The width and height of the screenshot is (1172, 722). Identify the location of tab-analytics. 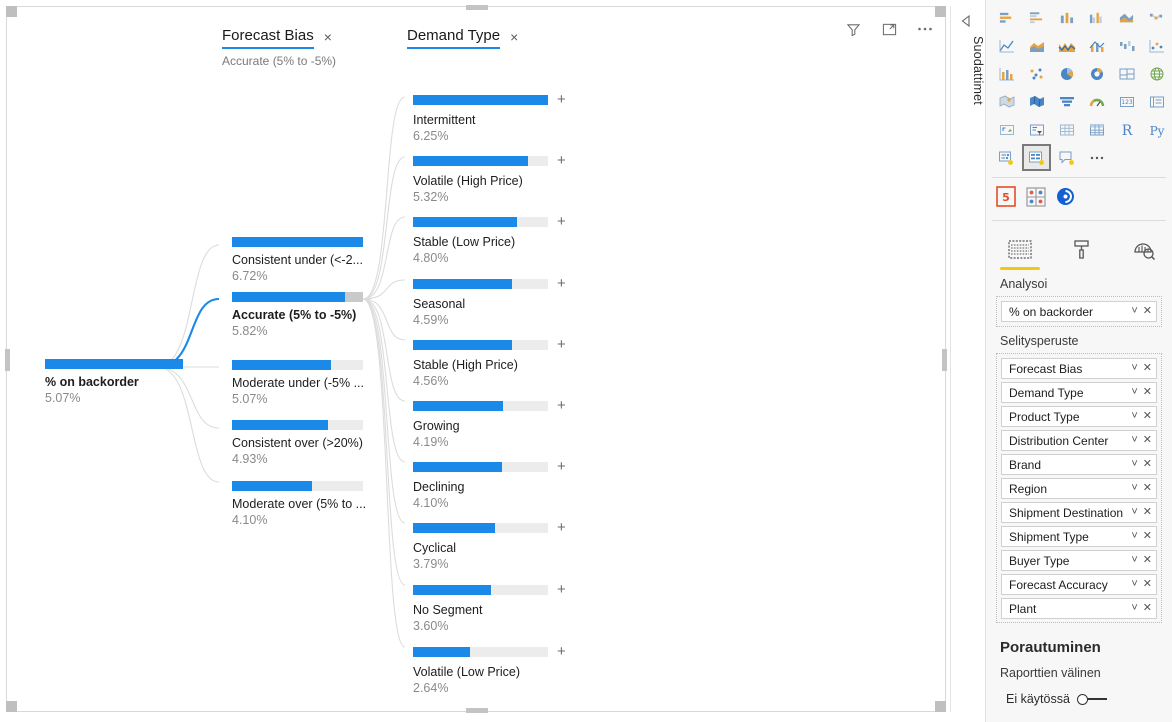
(1144, 253).